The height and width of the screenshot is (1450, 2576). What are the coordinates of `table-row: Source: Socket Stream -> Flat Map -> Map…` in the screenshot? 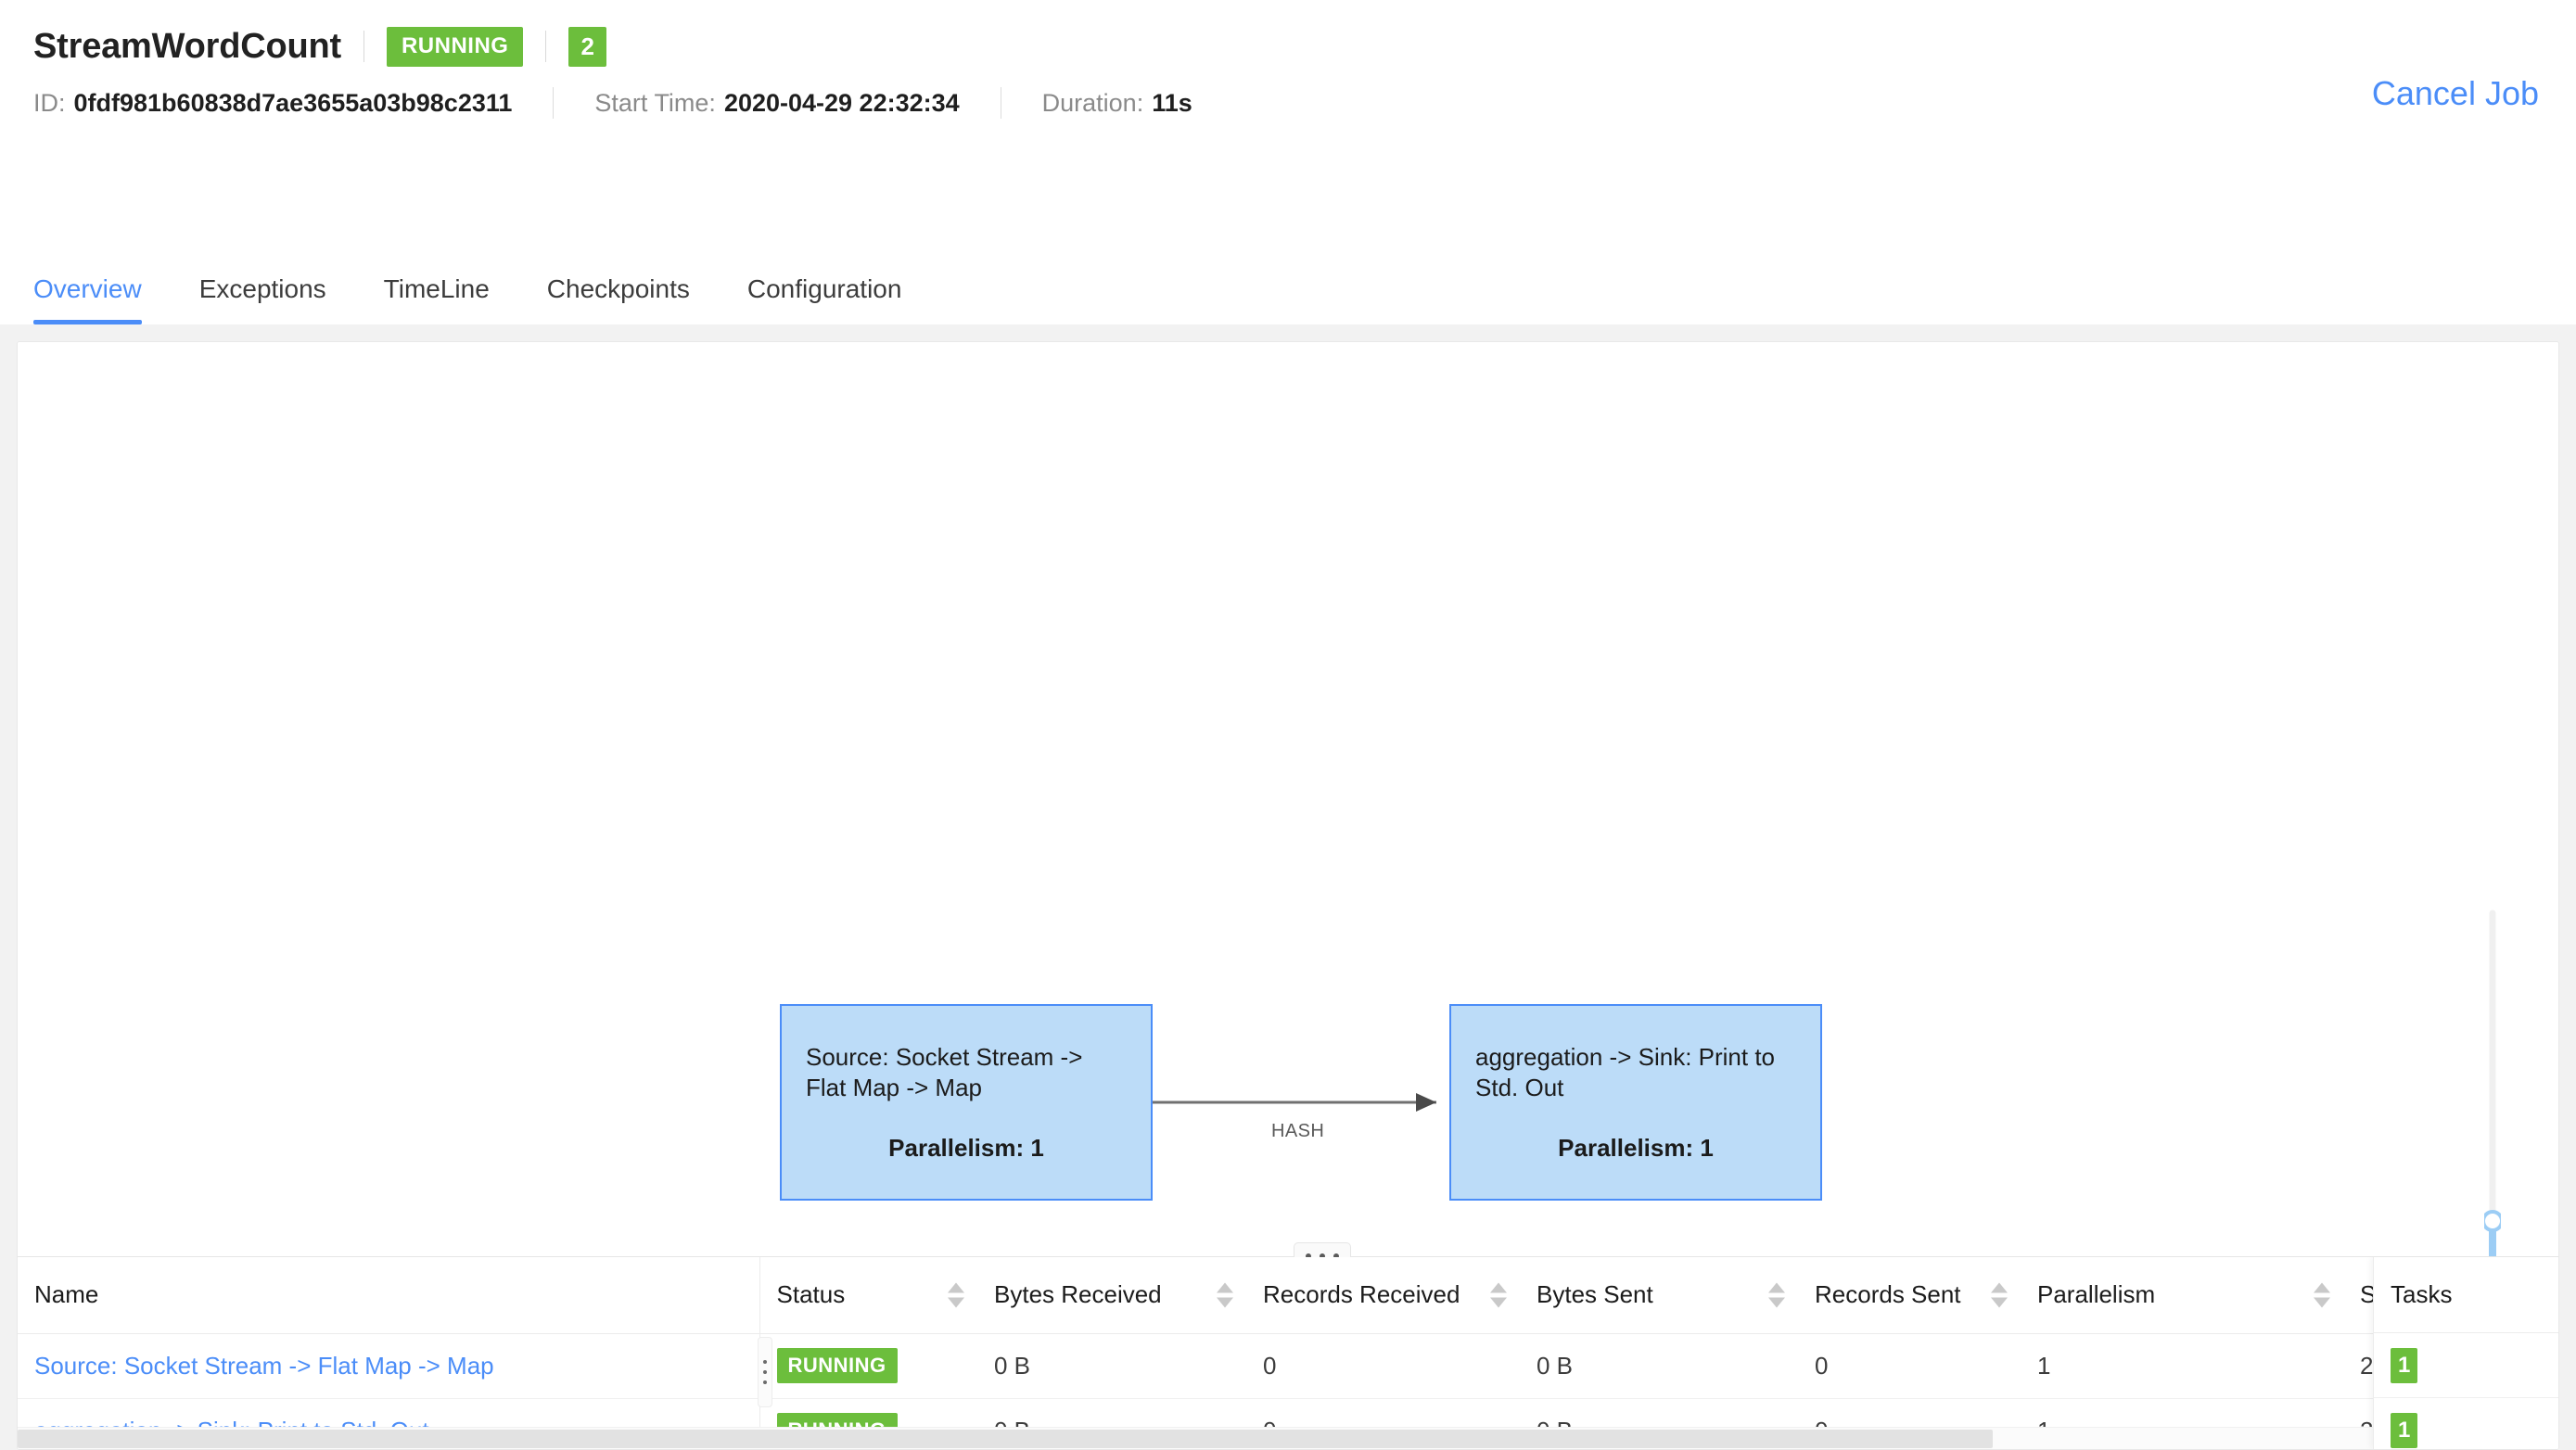 It's located at (1288, 1366).